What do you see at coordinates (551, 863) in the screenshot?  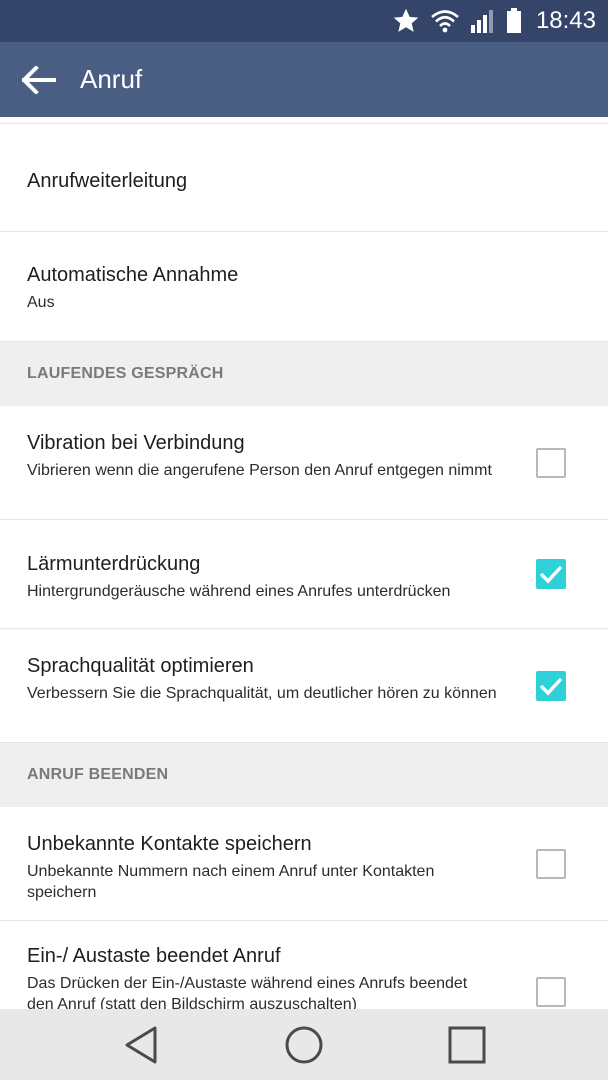 I see `unbekannte-kontakte-checkbox` at bounding box center [551, 863].